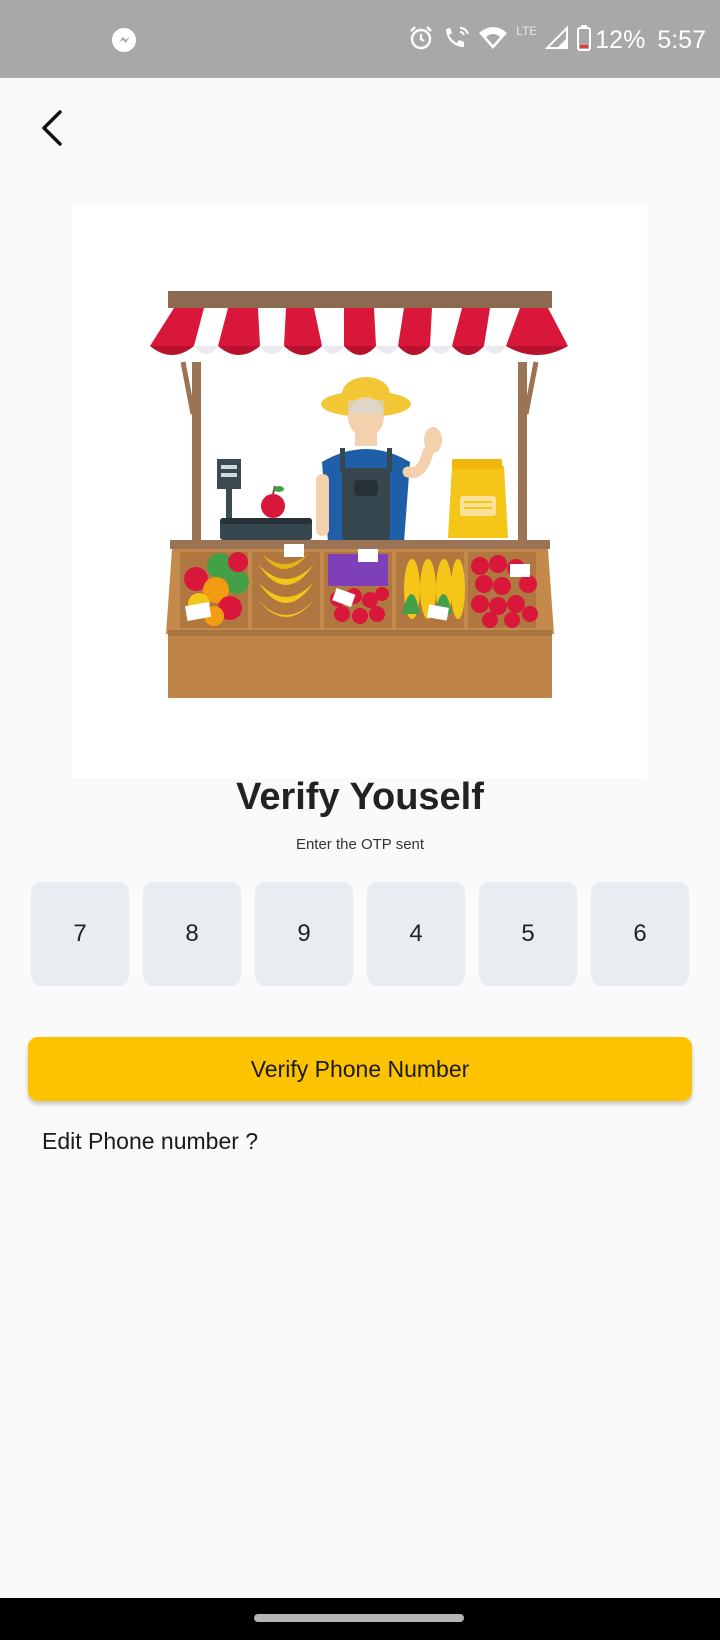  Describe the element at coordinates (304, 934) in the screenshot. I see `otp-digit-3: 9` at that location.